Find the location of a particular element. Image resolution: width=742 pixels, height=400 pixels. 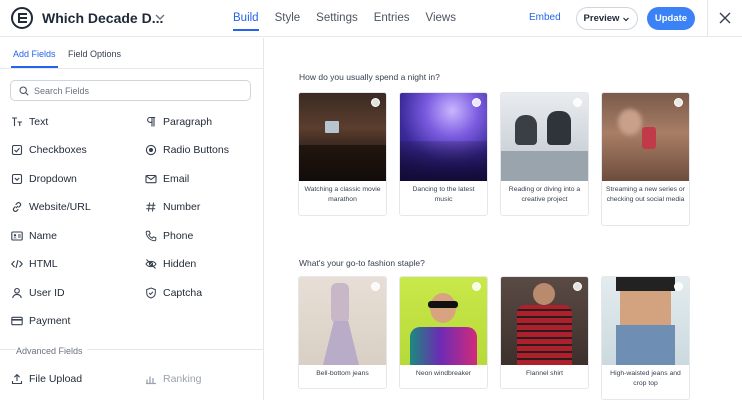

option-caption: Dancing to the latest music is located at coordinates (443, 194).